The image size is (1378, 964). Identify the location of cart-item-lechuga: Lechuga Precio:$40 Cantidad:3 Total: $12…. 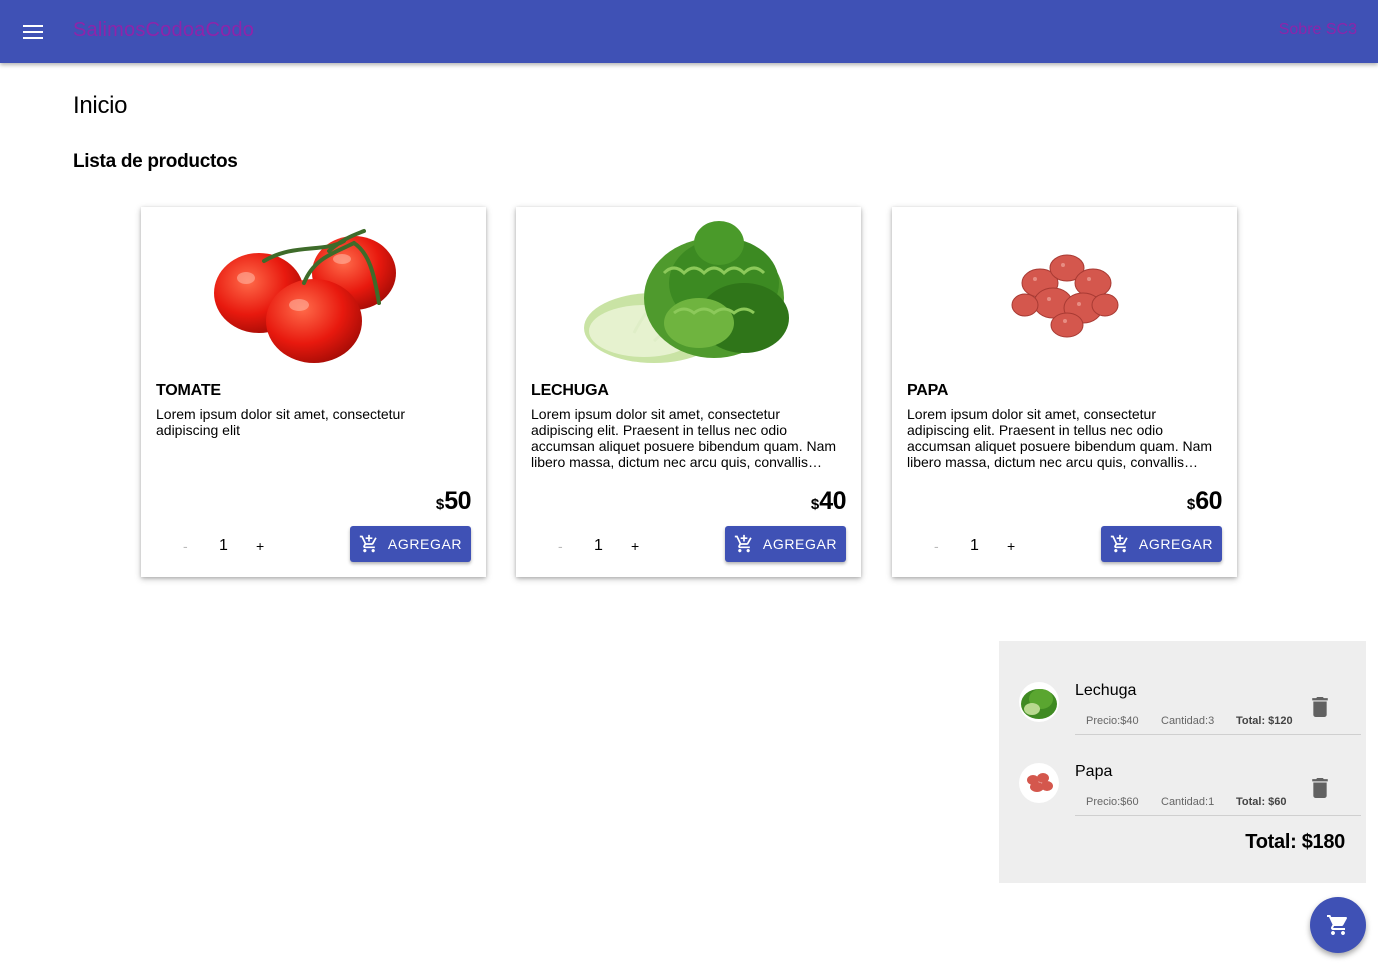
(1182, 694).